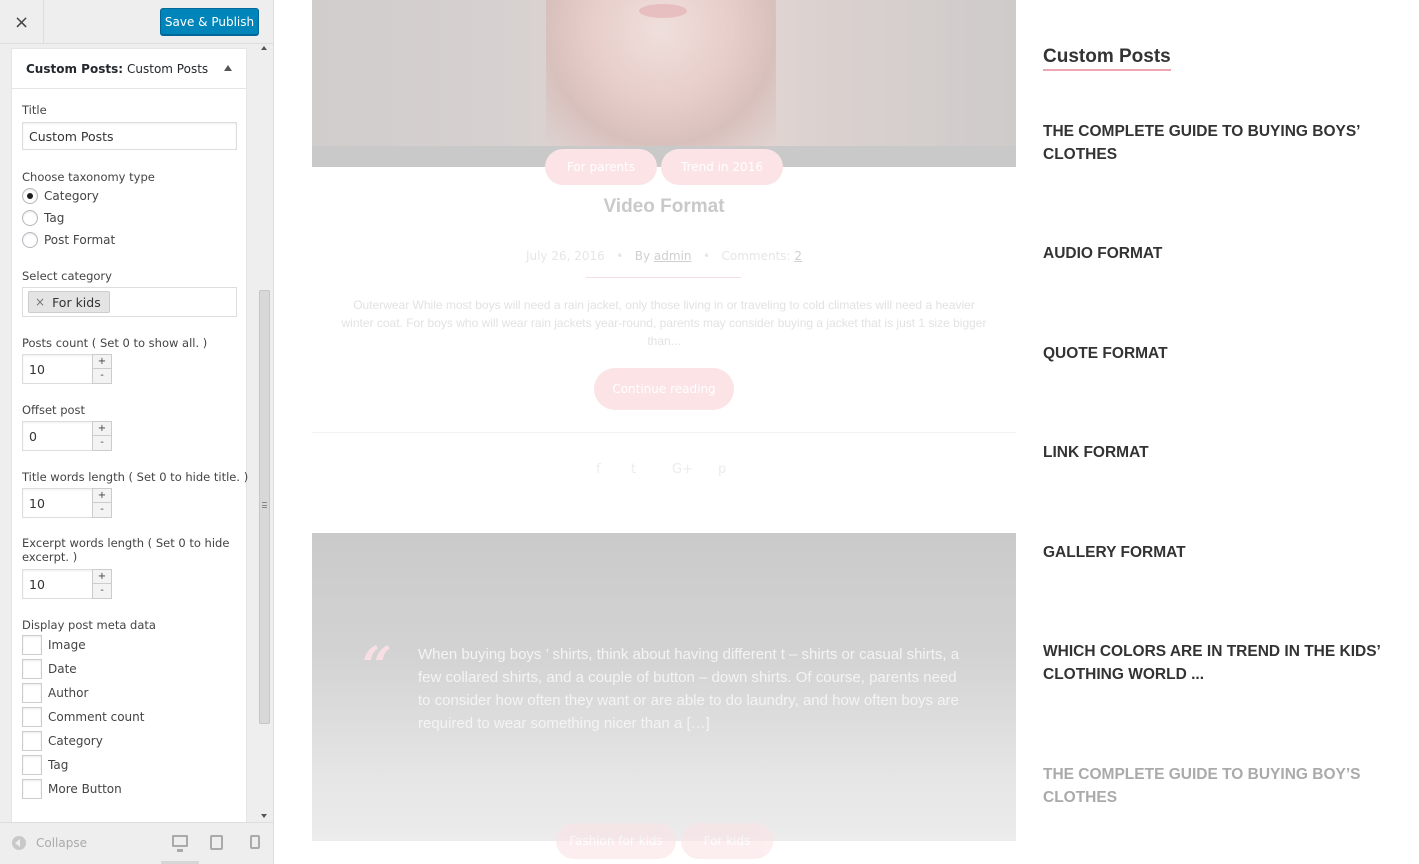 This screenshot has height=864, width=1419. I want to click on category-pill: For parents, so click(601, 167).